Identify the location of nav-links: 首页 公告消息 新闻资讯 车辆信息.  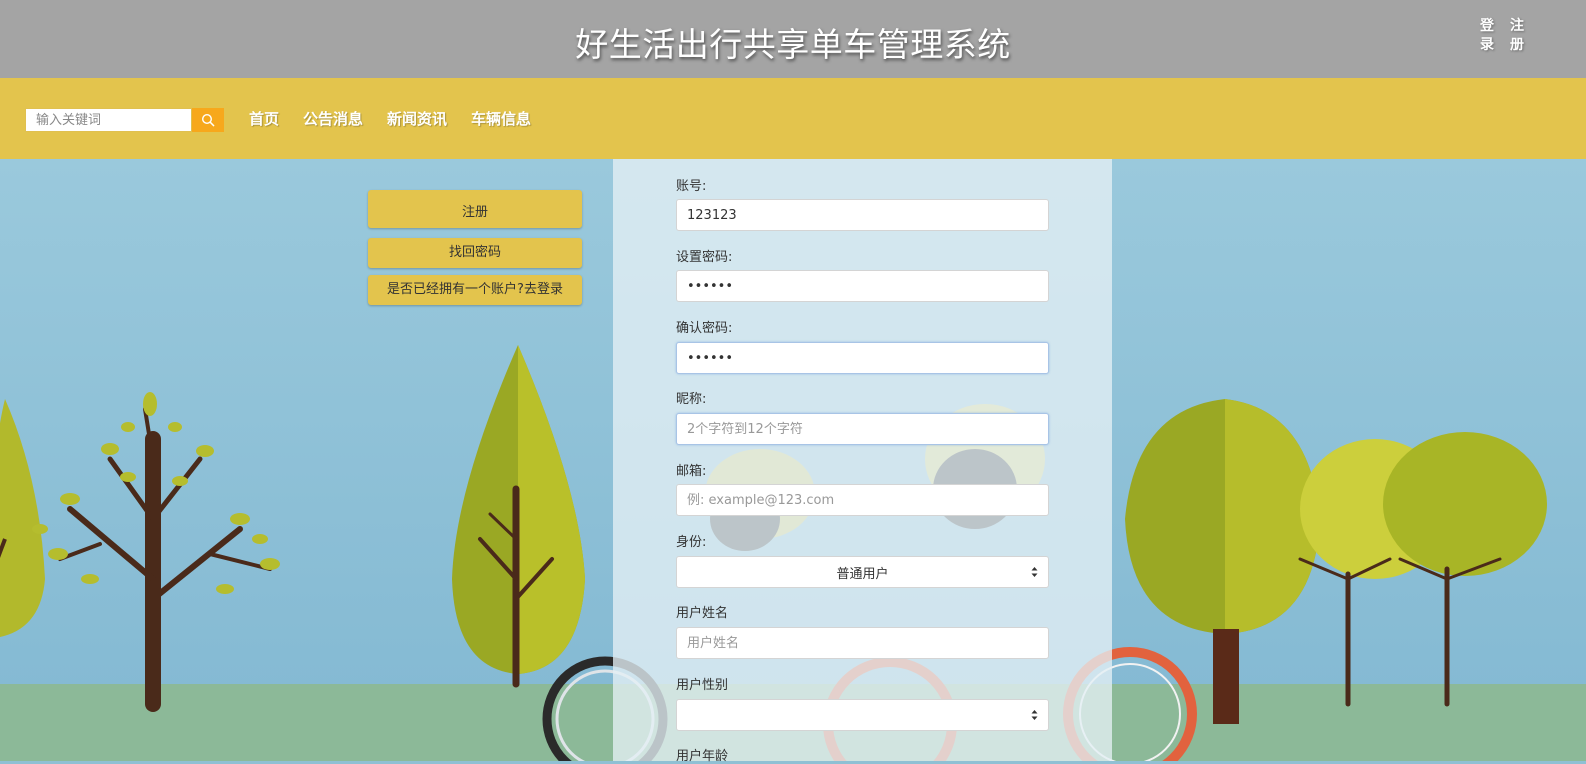
(390, 118).